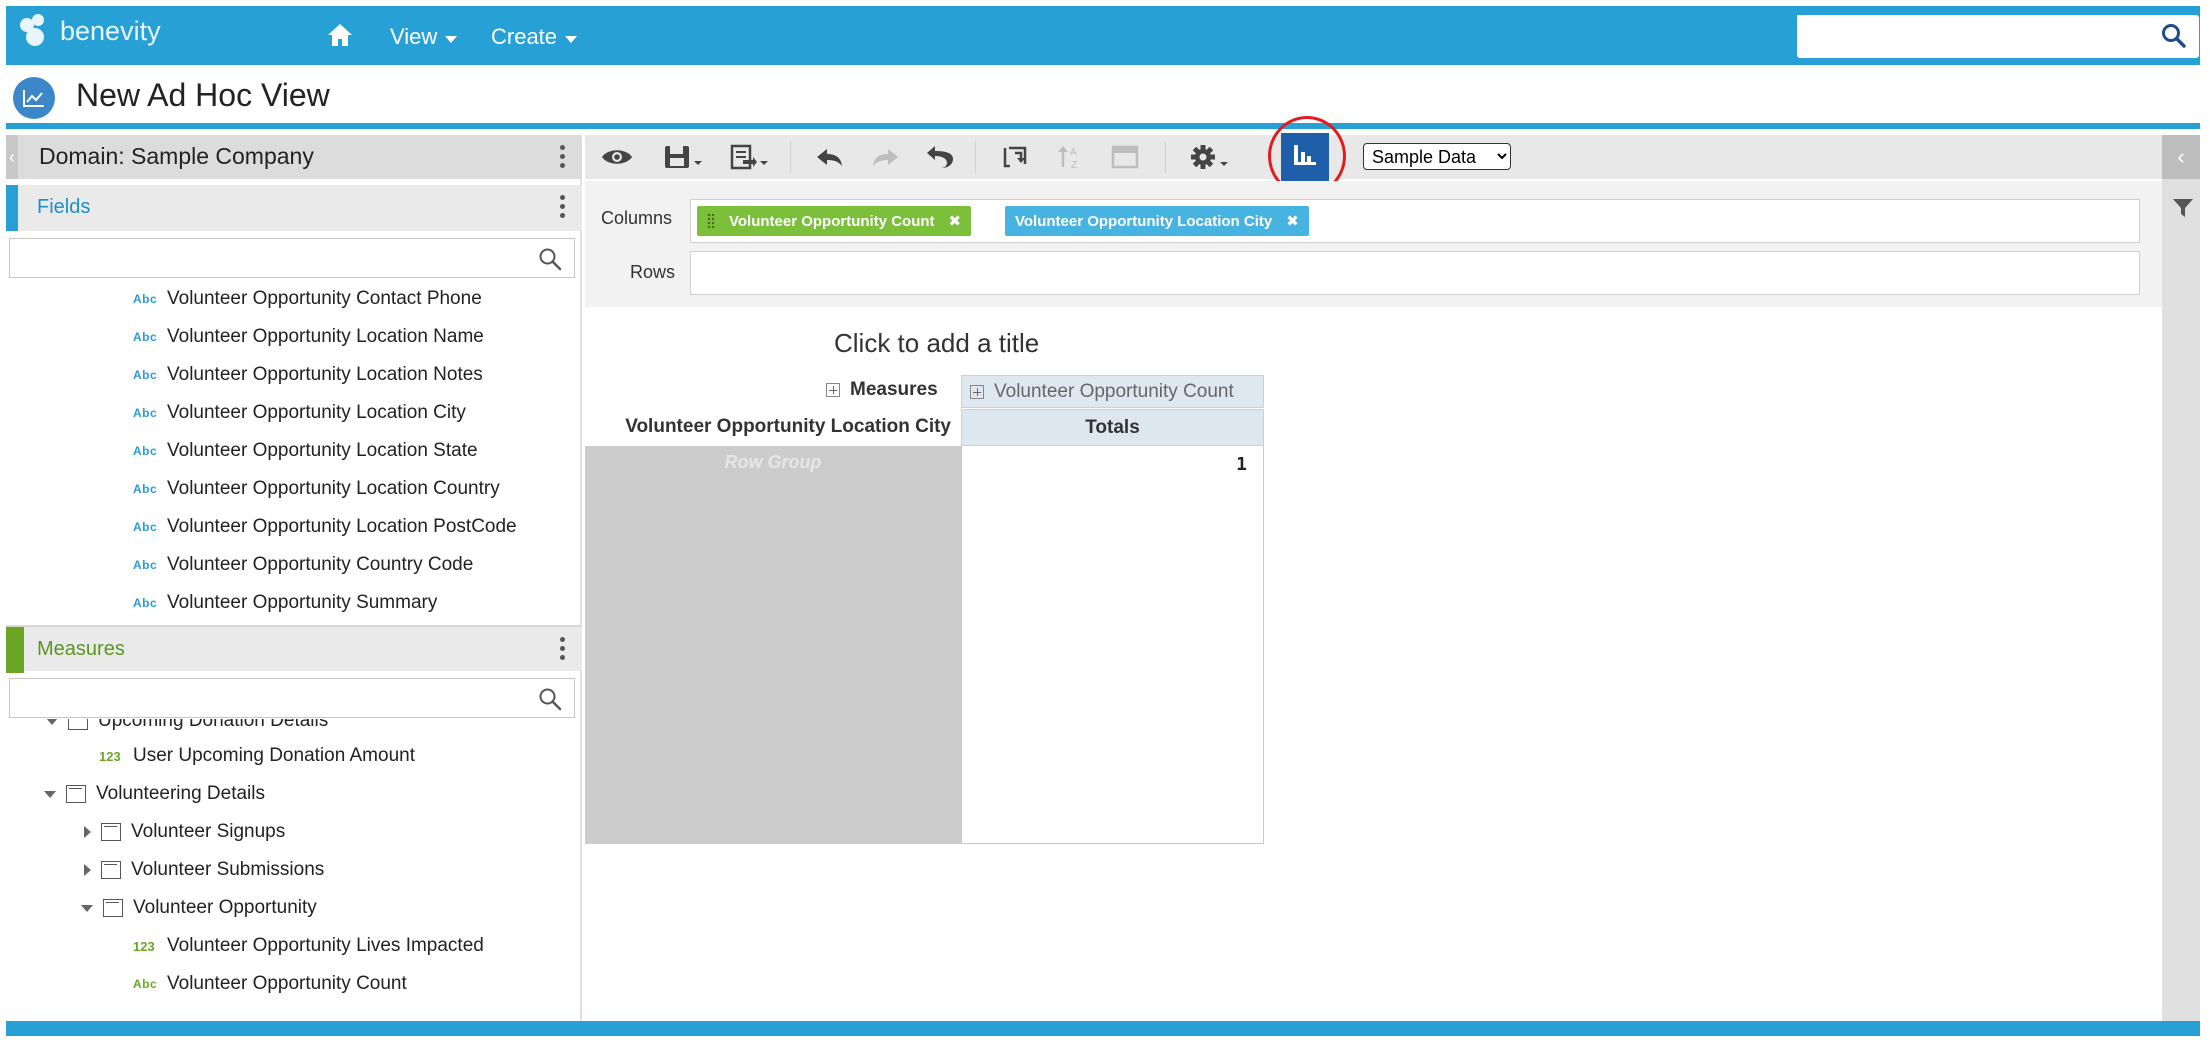 This screenshot has height=1046, width=2210. What do you see at coordinates (12, 157) in the screenshot?
I see `collapse-left-panel-icon: ‹` at bounding box center [12, 157].